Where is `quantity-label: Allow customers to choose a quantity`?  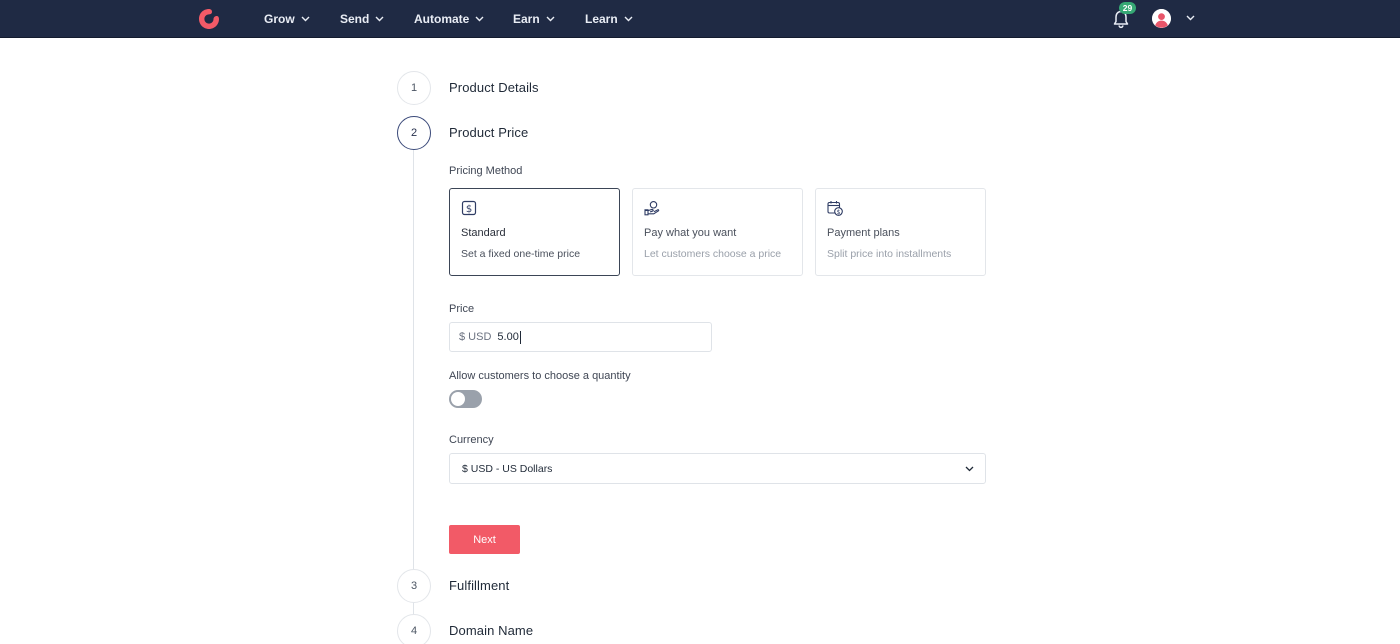 quantity-label: Allow customers to choose a quantity is located at coordinates (540, 376).